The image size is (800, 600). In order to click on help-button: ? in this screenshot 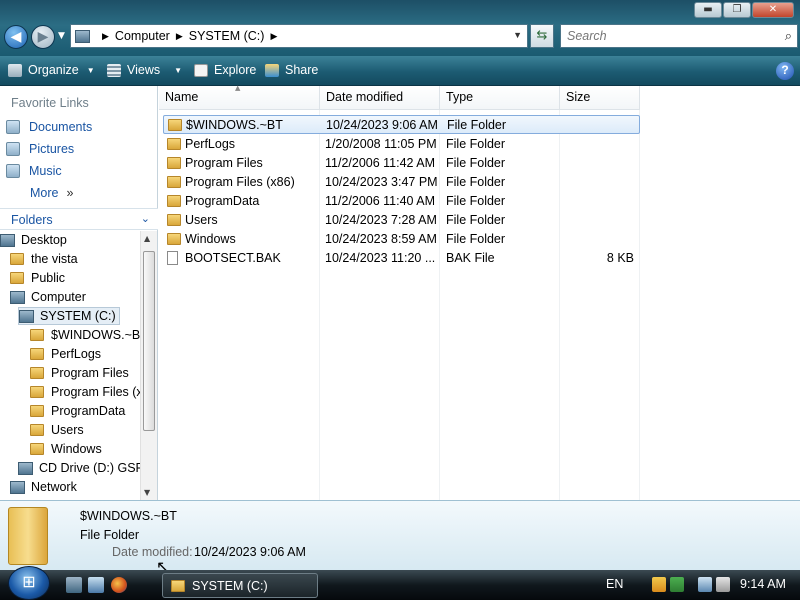, I will do `click(785, 71)`.